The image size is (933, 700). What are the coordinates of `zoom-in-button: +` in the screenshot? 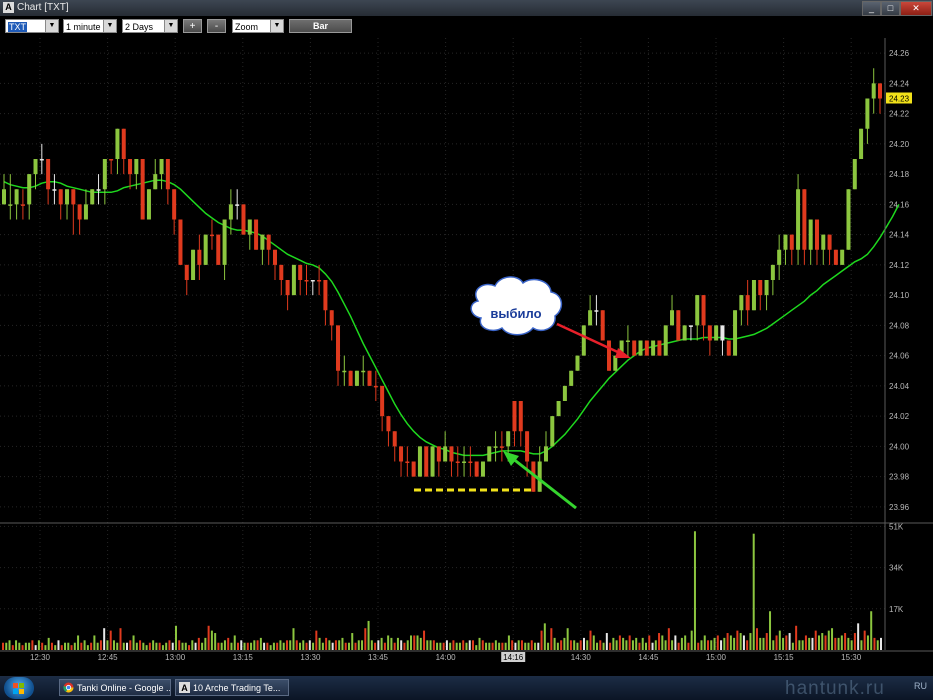 It's located at (192, 26).